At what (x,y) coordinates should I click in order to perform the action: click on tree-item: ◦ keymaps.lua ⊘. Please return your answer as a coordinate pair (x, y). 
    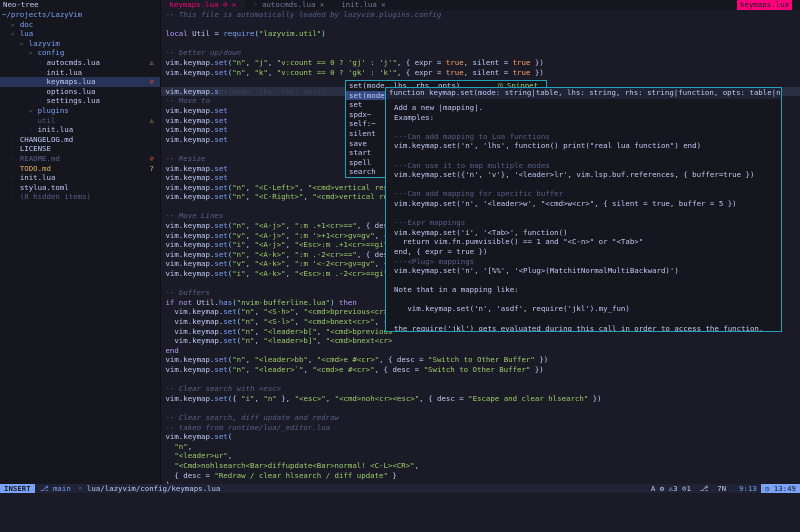
    Looking at the image, I should click on (80, 82).